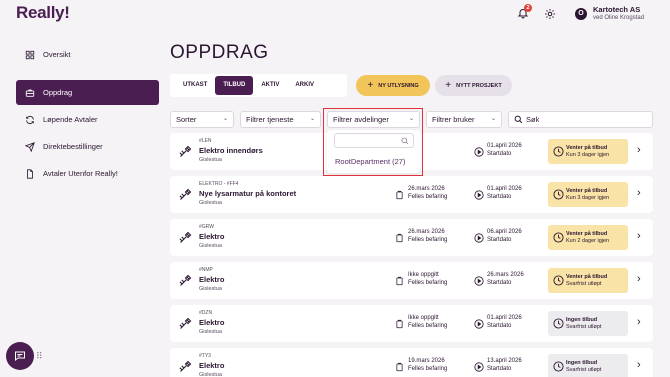 The image size is (670, 377). What do you see at coordinates (195, 85) in the screenshot?
I see `tab-utkast: UTKAST` at bounding box center [195, 85].